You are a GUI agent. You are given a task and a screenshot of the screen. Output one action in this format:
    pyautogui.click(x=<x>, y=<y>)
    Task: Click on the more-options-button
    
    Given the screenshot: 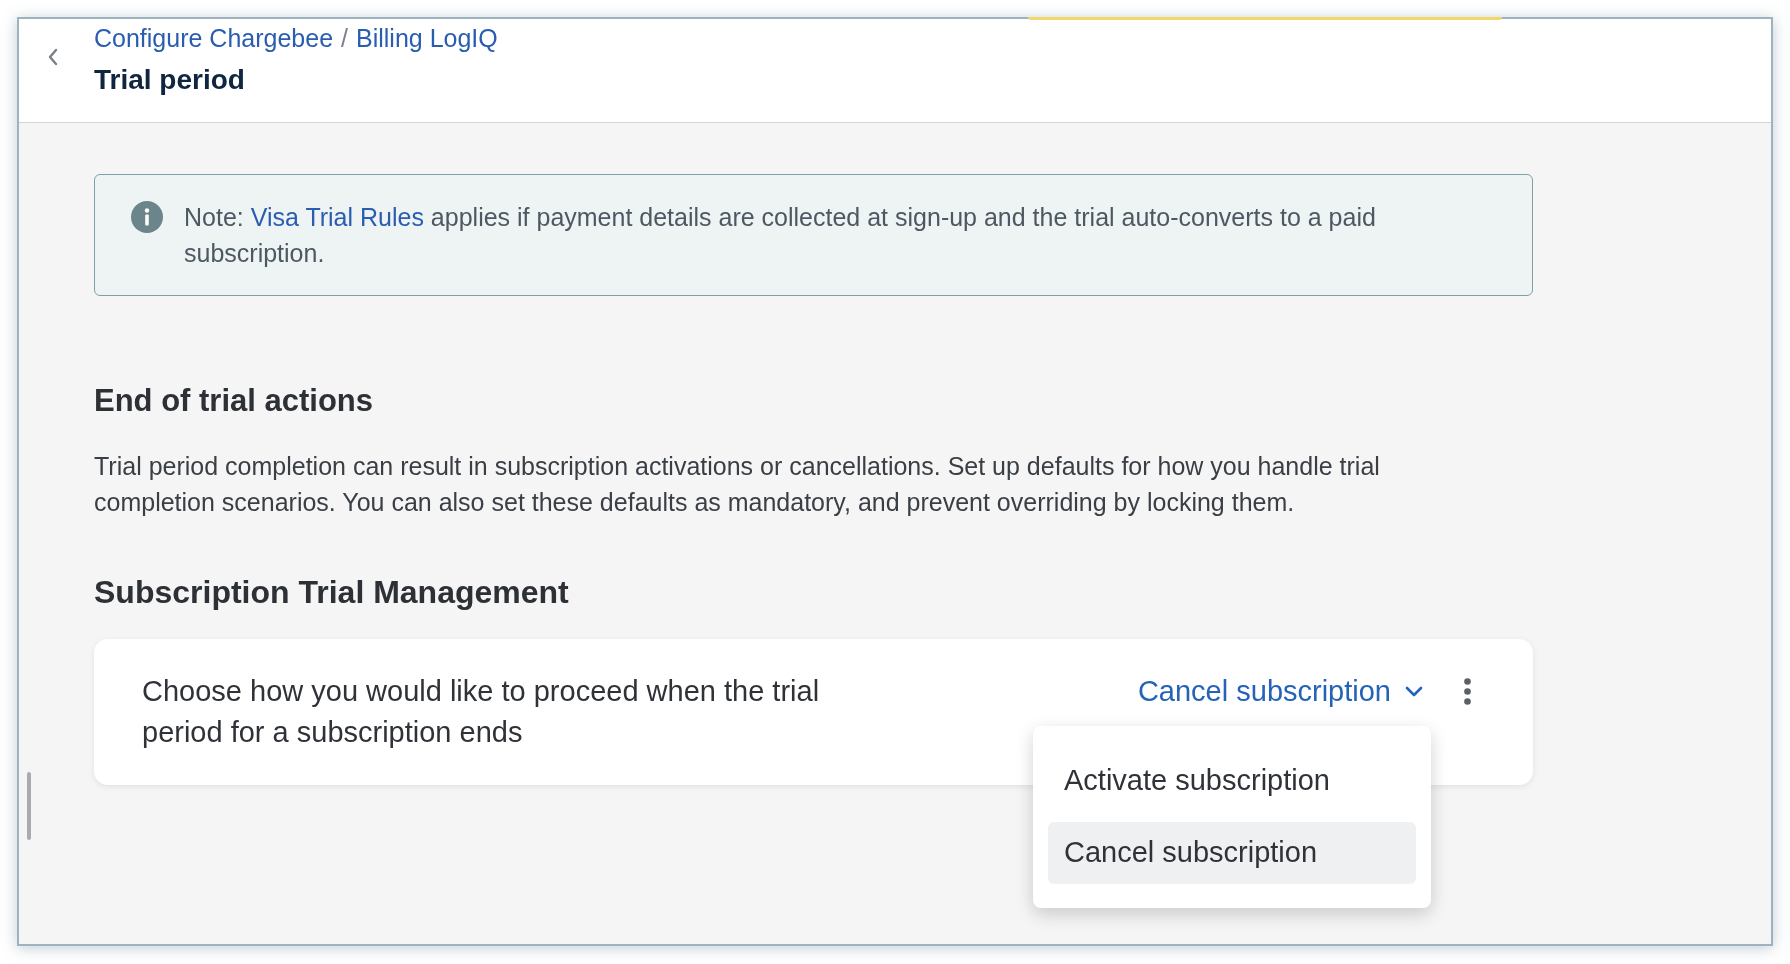 What is the action you would take?
    pyautogui.click(x=1467, y=691)
    